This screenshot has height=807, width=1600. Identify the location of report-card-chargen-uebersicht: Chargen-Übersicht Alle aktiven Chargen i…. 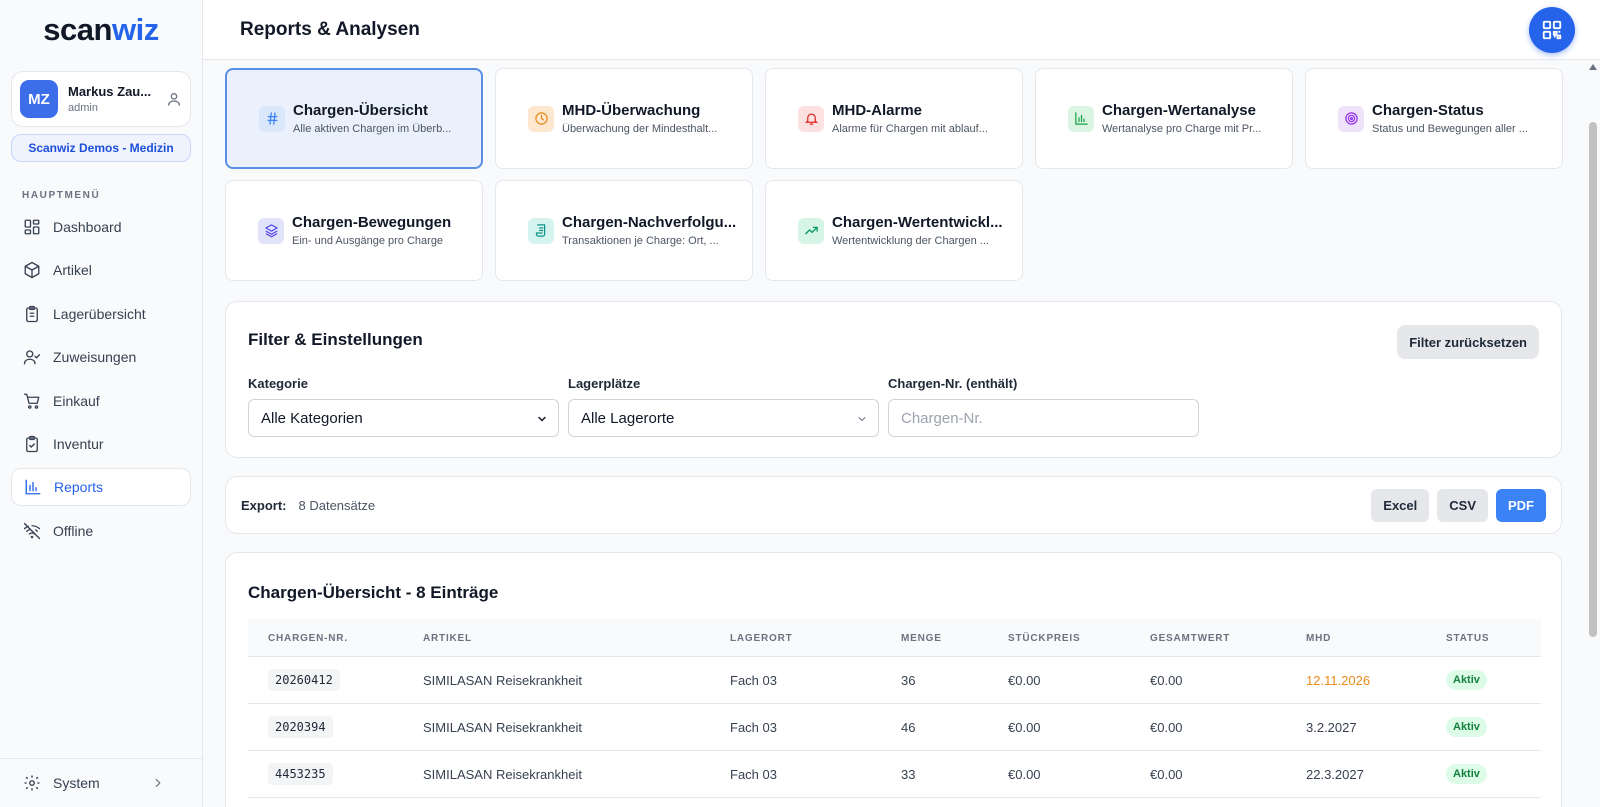
(354, 118).